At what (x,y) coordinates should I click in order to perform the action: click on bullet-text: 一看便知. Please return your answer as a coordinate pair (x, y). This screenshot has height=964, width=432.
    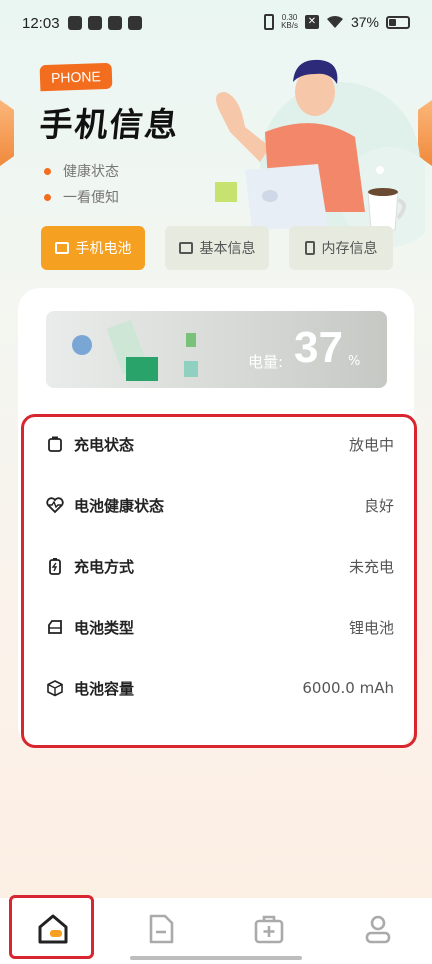
    Looking at the image, I should click on (91, 198).